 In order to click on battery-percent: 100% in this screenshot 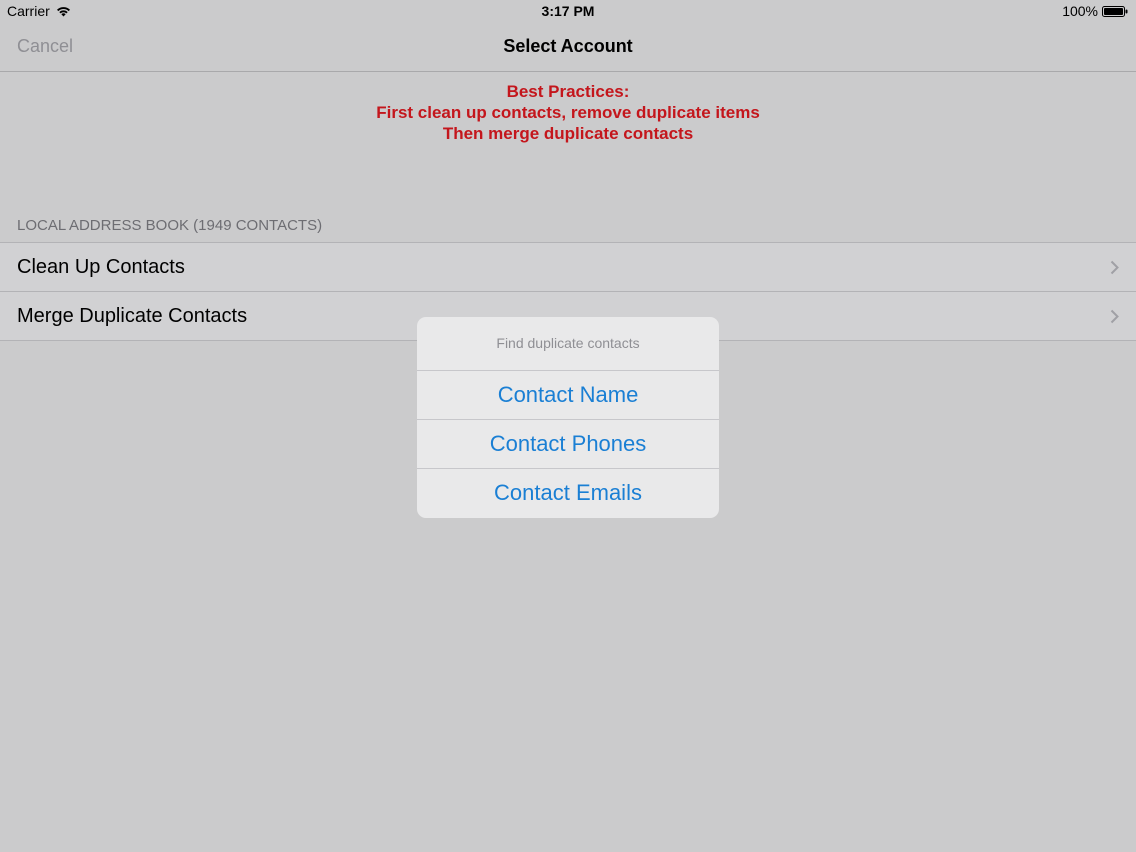, I will do `click(1080, 11)`.